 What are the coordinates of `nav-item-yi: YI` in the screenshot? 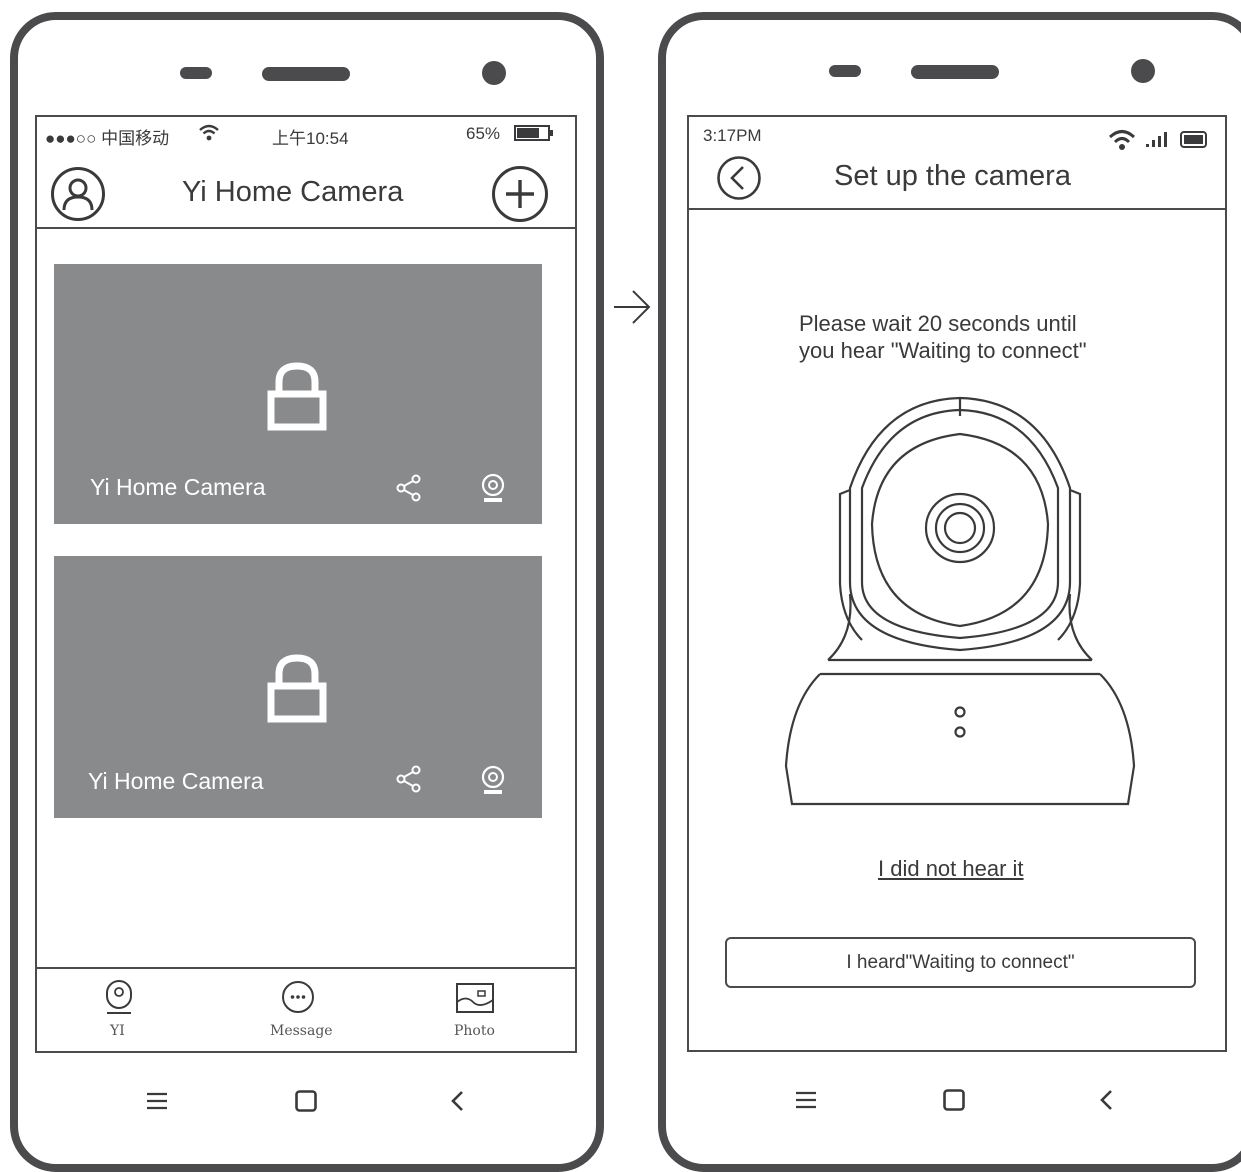 It's located at (118, 1010).